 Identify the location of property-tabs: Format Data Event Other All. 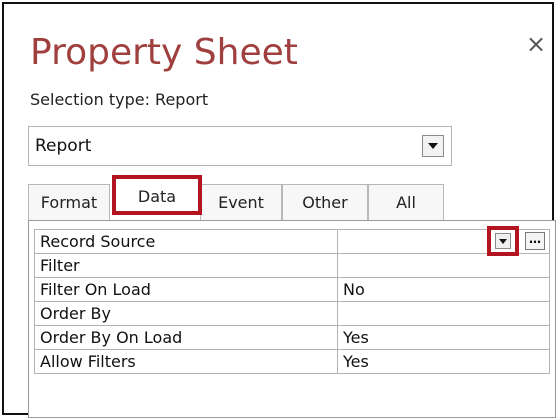
(243, 197).